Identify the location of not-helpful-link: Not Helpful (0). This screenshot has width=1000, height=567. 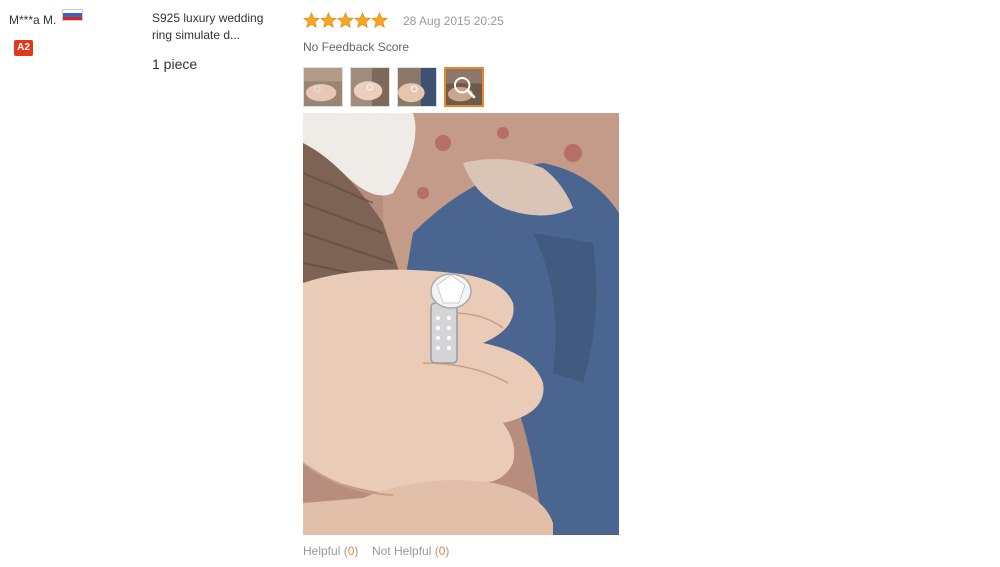
(410, 551).